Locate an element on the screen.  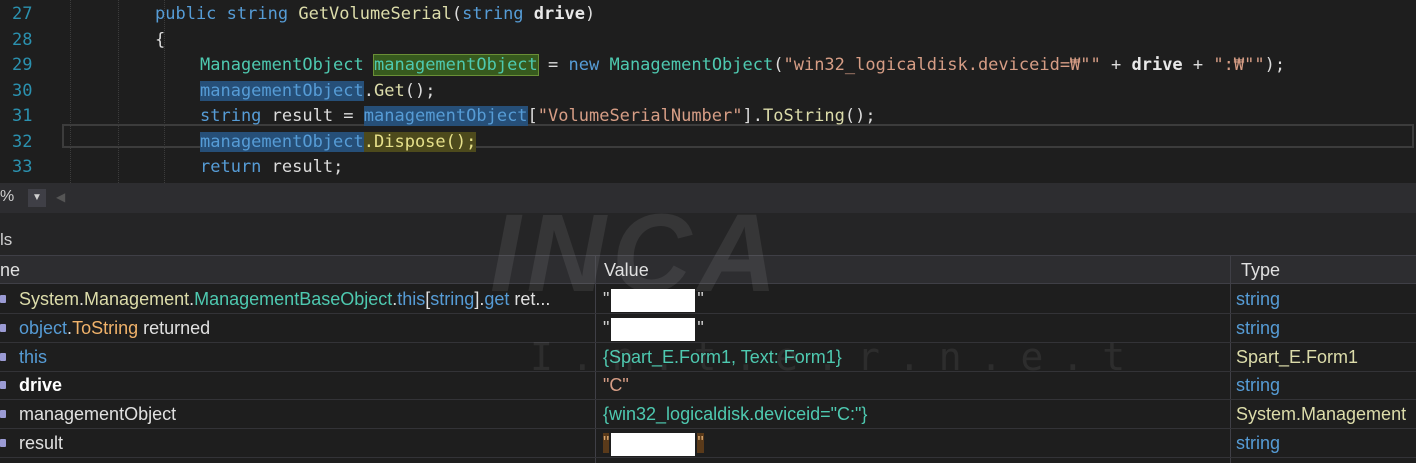
code-text: { is located at coordinates (160, 39).